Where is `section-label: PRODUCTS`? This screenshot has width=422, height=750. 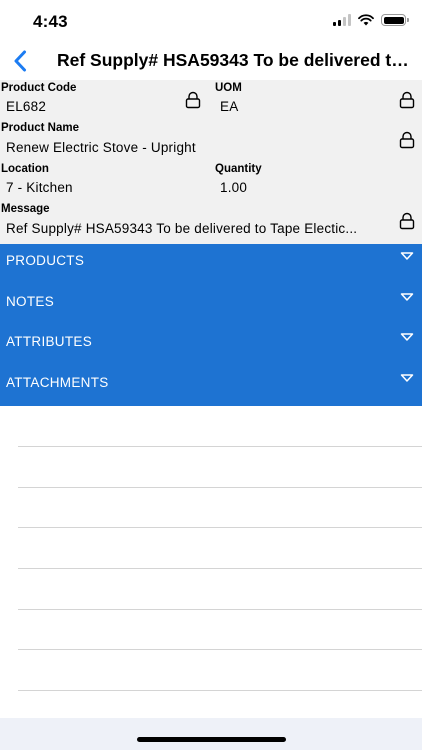
section-label: PRODUCTS is located at coordinates (45, 260).